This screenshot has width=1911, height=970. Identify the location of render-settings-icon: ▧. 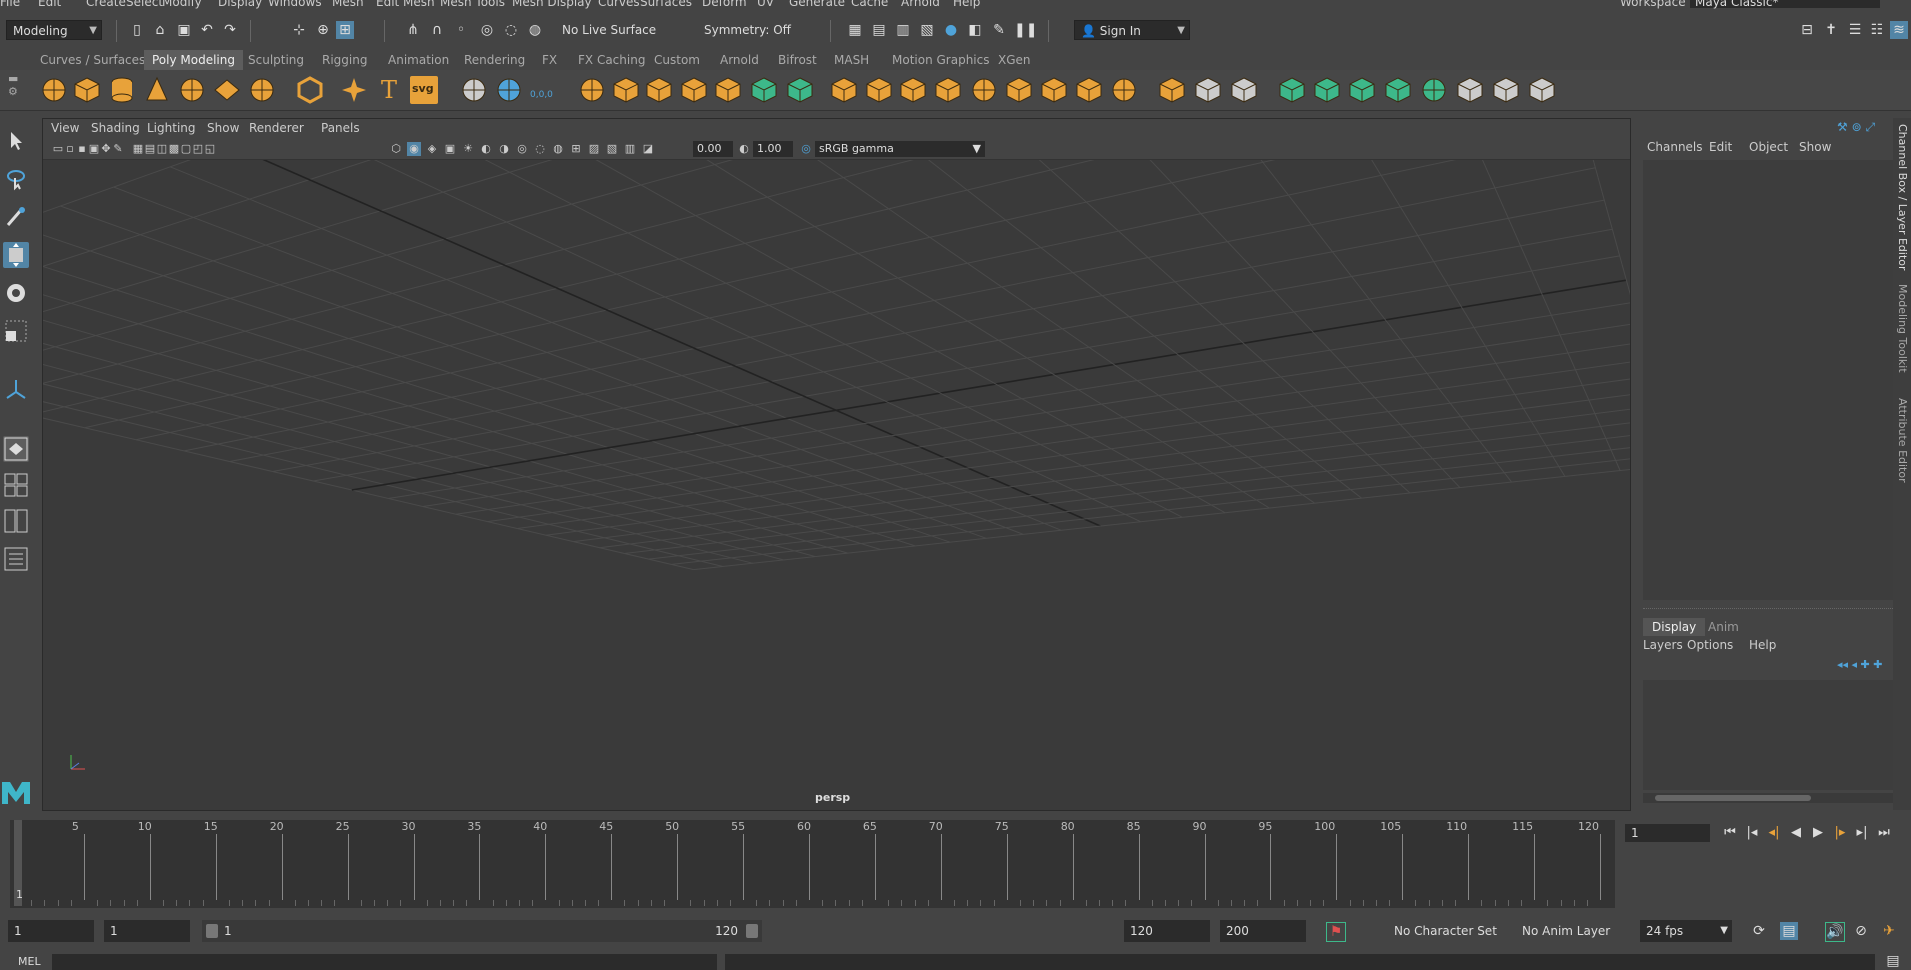
(927, 30).